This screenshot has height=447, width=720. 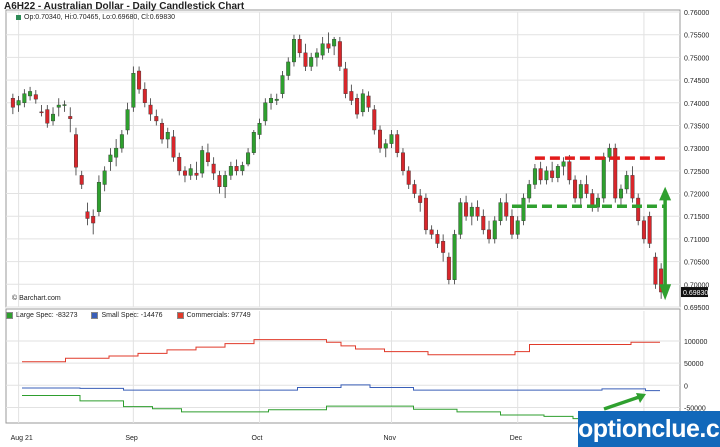 What do you see at coordinates (696, 149) in the screenshot?
I see `price-tick-label: 0.73000` at bounding box center [696, 149].